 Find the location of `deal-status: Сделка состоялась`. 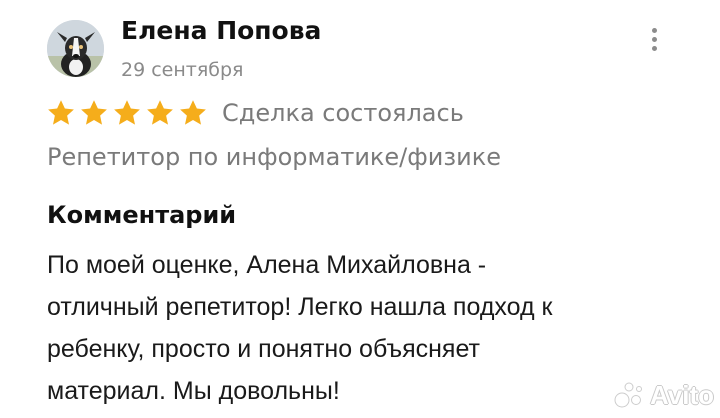

deal-status: Сделка состоялась is located at coordinates (343, 113).